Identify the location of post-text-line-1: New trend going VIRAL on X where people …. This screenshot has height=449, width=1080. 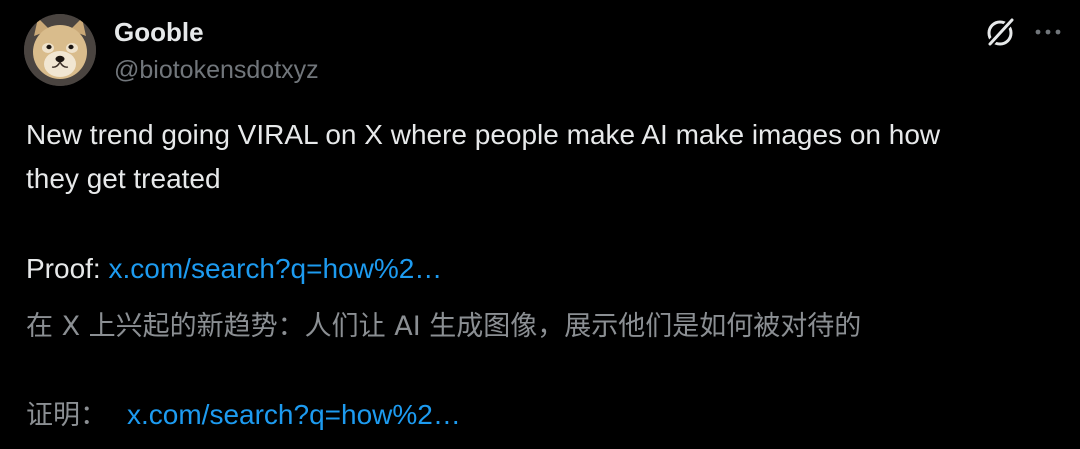
(483, 134).